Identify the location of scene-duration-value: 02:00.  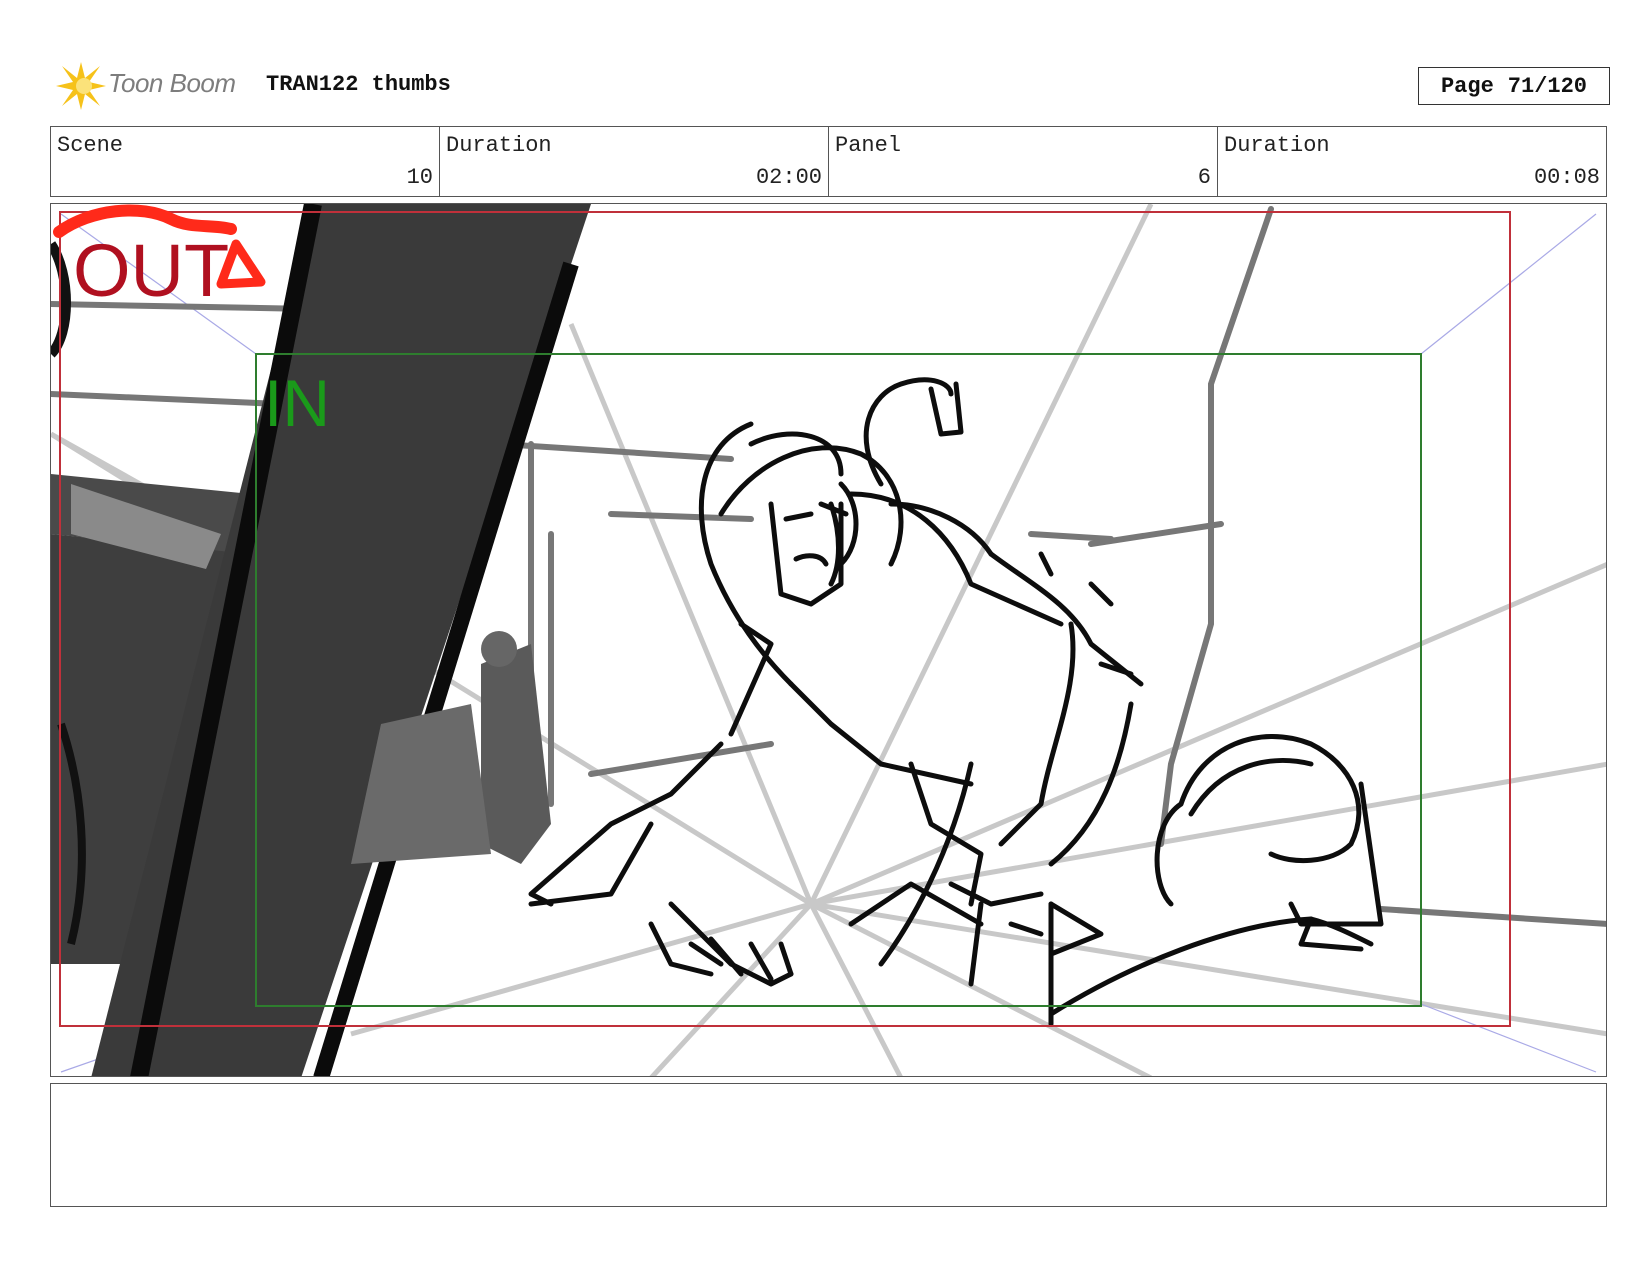
(788, 177).